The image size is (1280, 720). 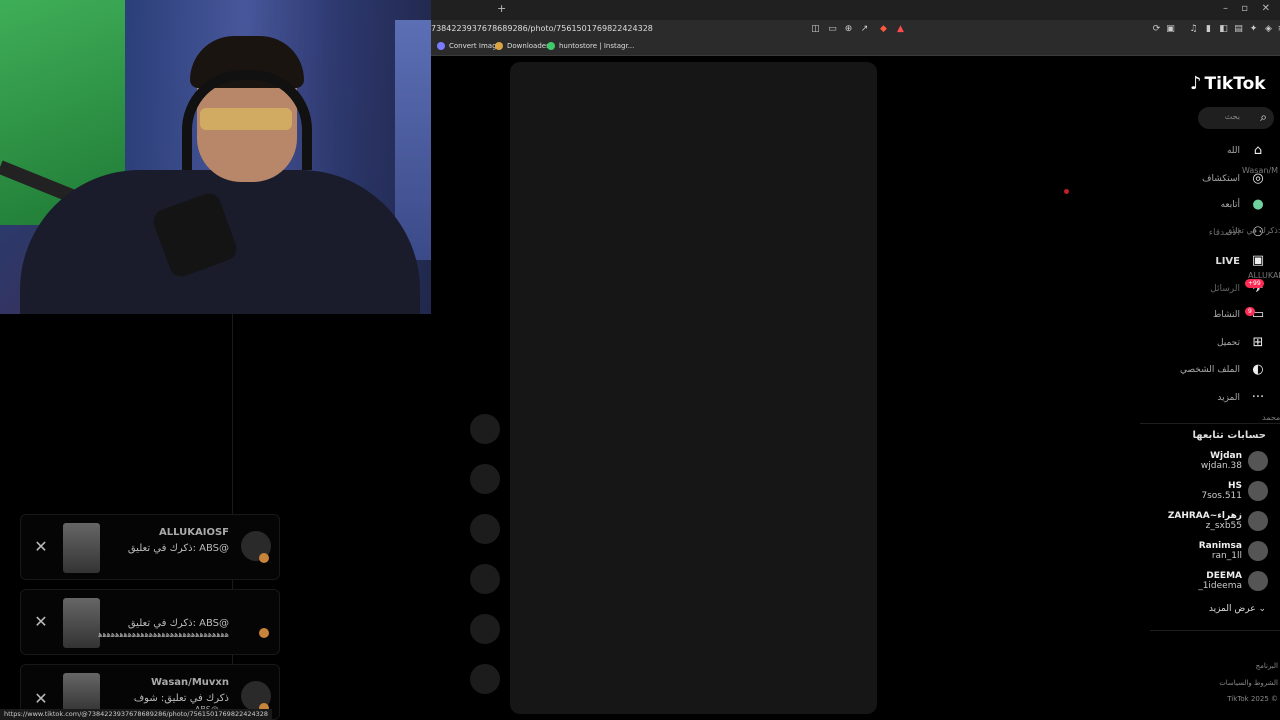 I want to click on following-title: حسابات تتابعها, so click(x=1229, y=435).